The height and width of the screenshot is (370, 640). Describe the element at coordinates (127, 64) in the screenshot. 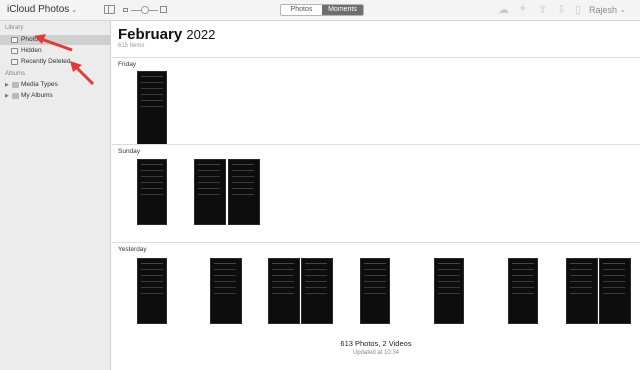

I see `section-day-label: Friday` at that location.